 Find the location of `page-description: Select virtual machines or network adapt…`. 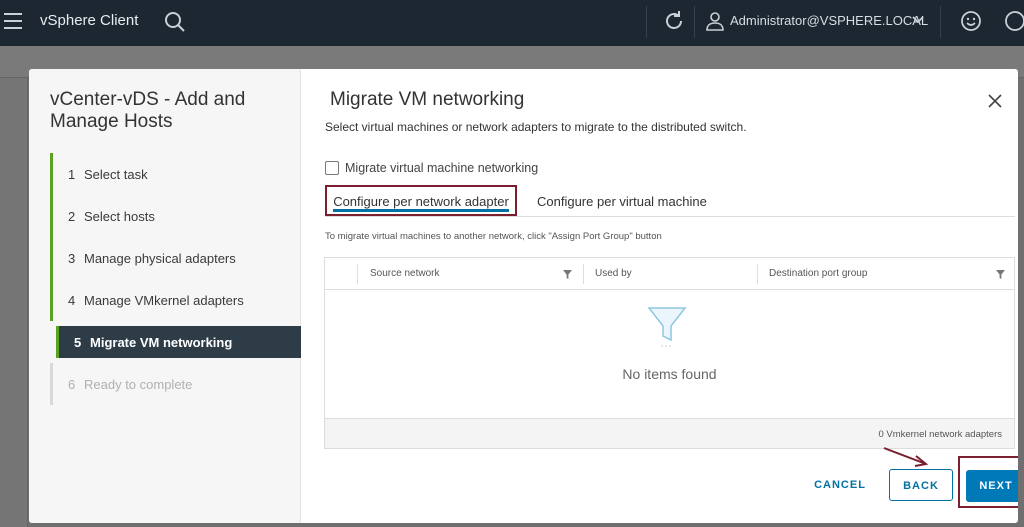

page-description: Select virtual machines or network adapt… is located at coordinates (536, 127).